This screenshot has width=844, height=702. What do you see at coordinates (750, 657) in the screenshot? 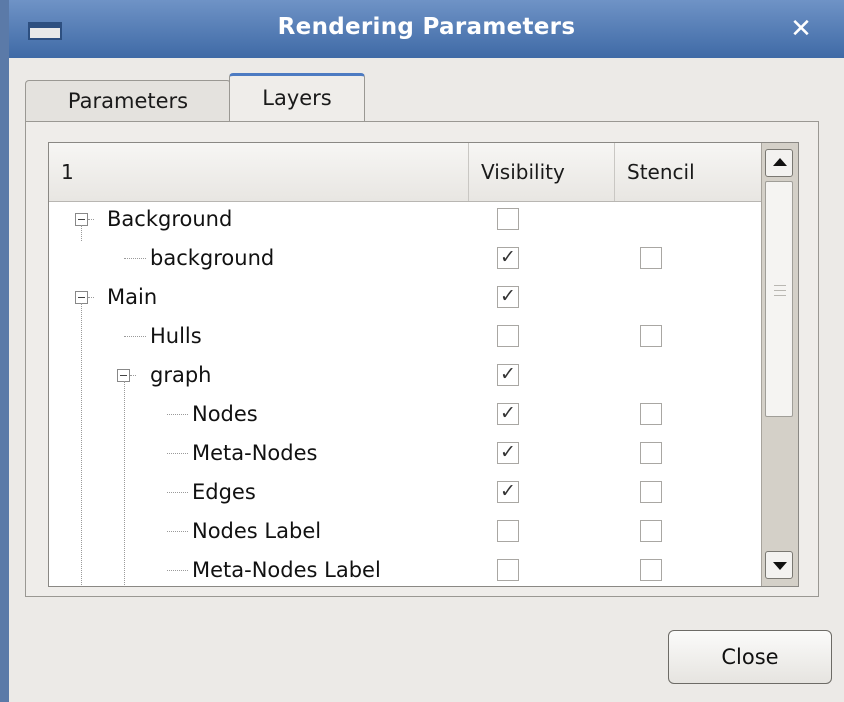
I see `close-button: Close` at bounding box center [750, 657].